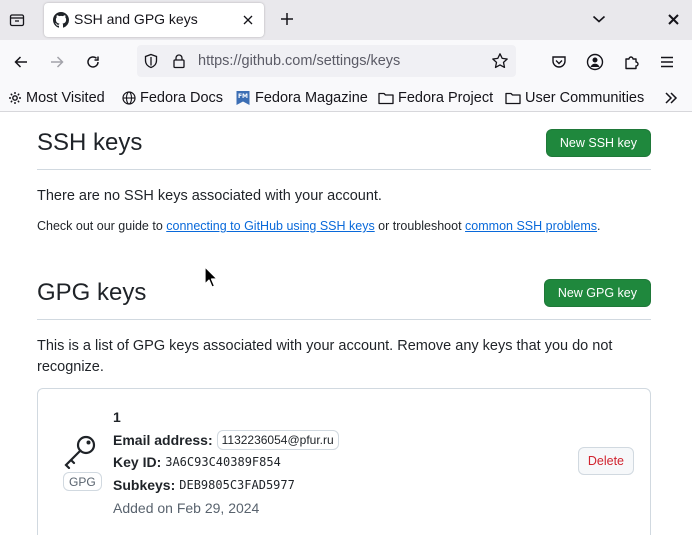 This screenshot has height=535, width=692. What do you see at coordinates (671, 98) in the screenshot?
I see `chevron-right-double-icon` at bounding box center [671, 98].